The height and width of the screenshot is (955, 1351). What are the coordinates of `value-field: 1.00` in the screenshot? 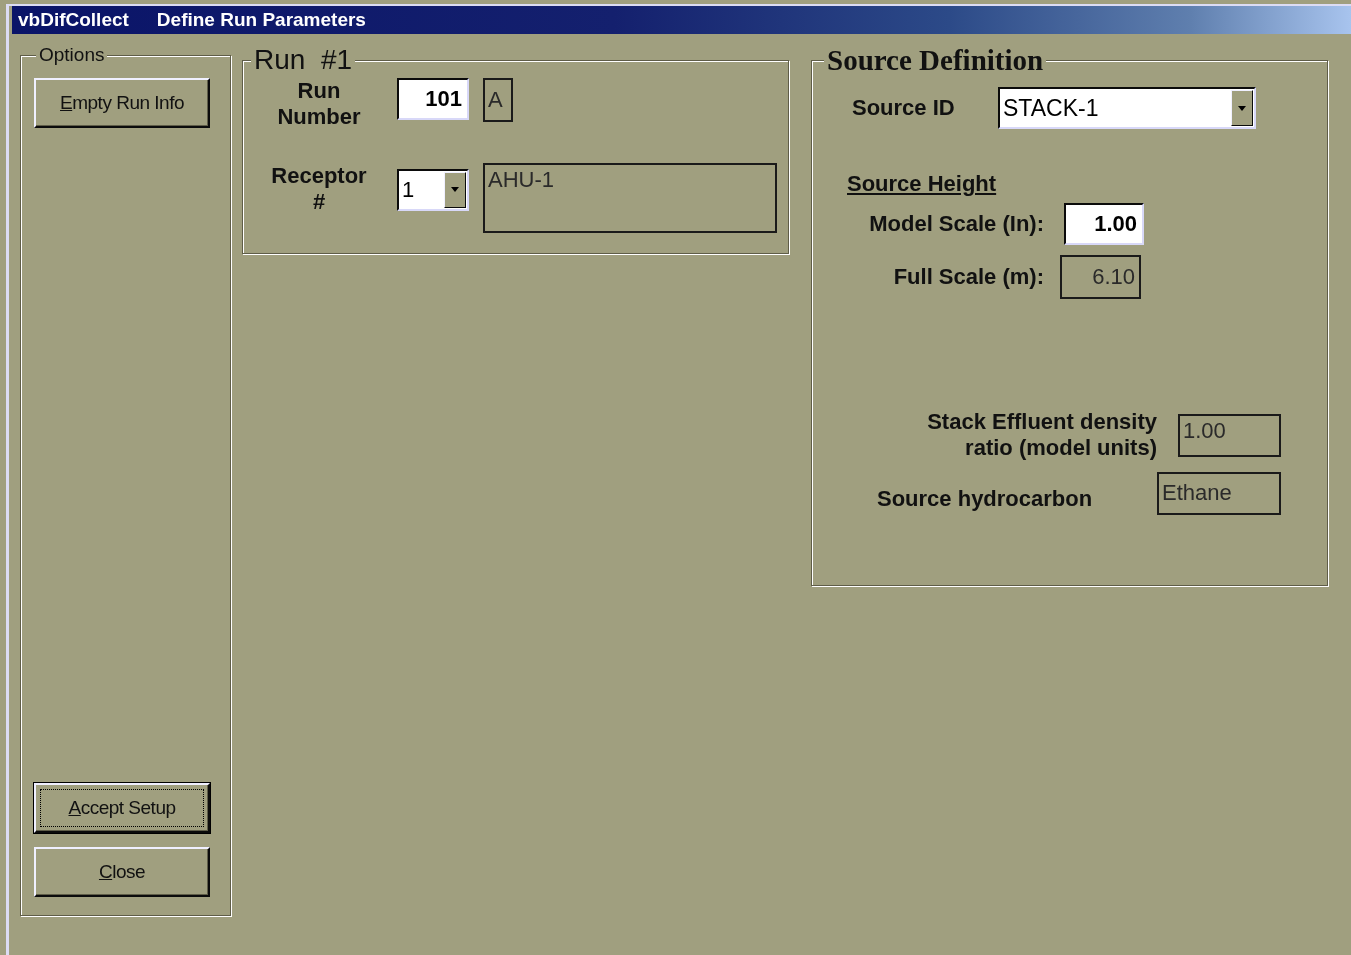 It's located at (1104, 224).